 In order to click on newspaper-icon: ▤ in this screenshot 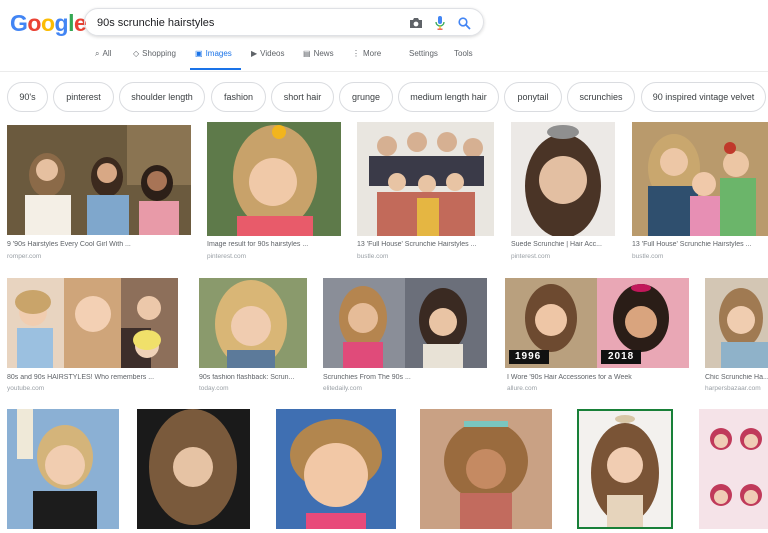, I will do `click(307, 53)`.